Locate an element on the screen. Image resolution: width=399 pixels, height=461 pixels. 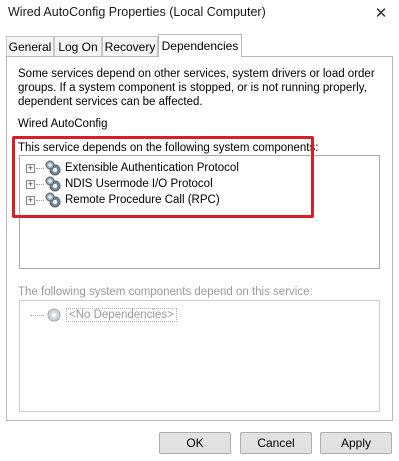
ok-button: OK is located at coordinates (195, 443).